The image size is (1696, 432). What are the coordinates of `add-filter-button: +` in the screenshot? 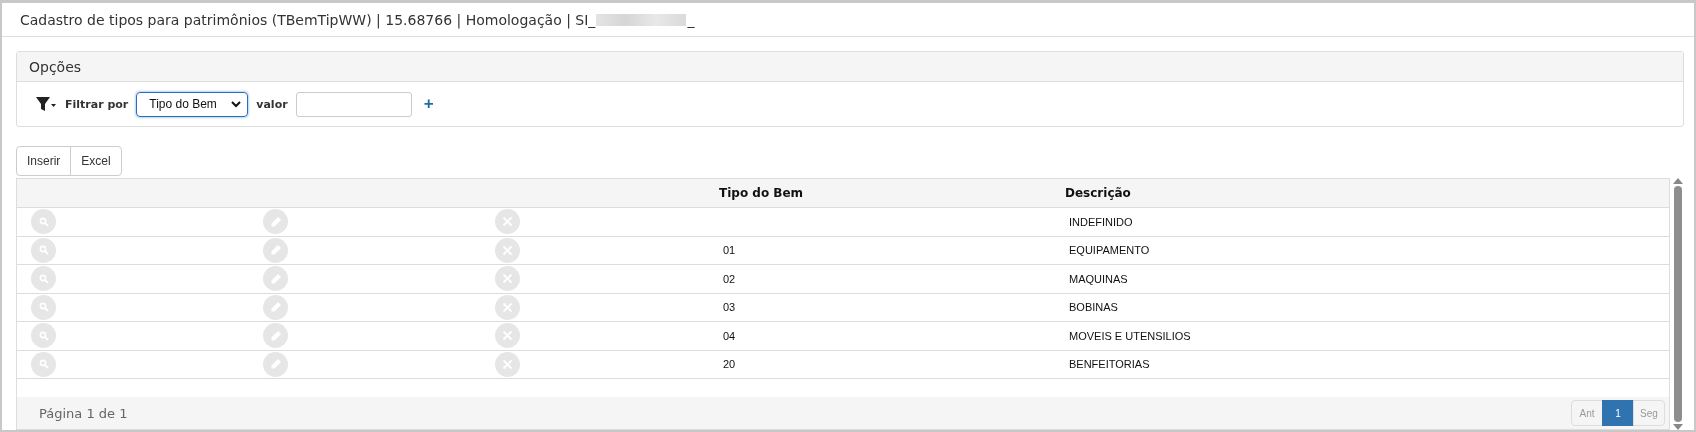 It's located at (428, 104).